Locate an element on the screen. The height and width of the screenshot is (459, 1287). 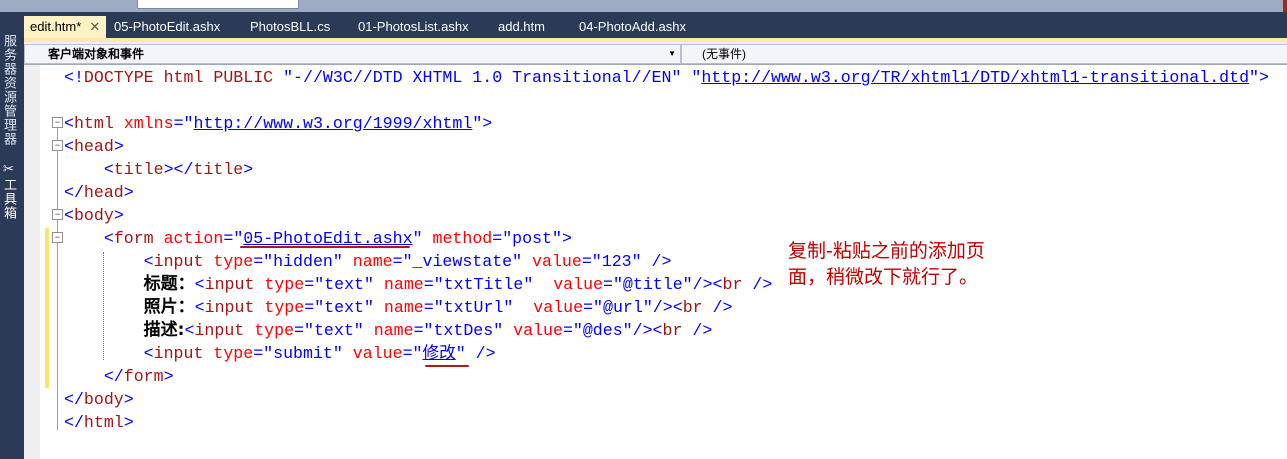
object-dropdown-value: 客户端对象和事件 is located at coordinates (96, 54).